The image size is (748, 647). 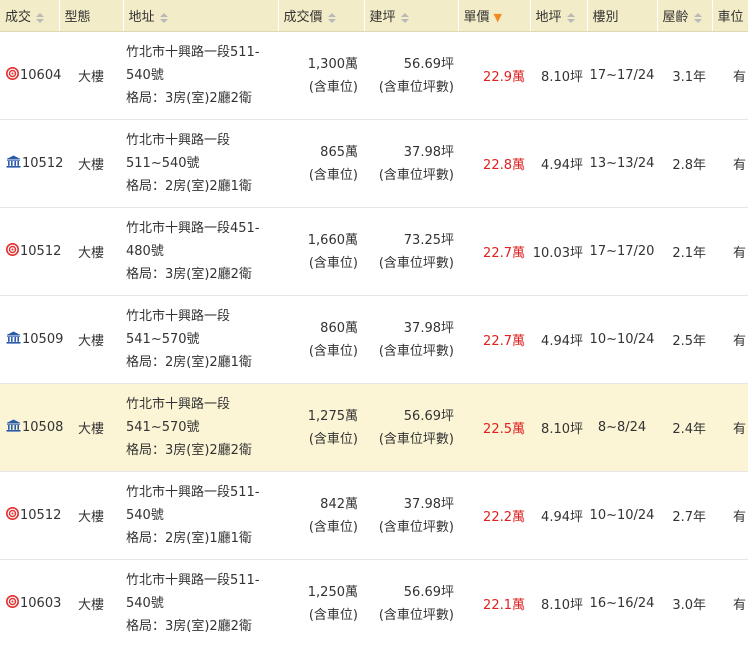 I want to click on date-value: 10508, so click(x=42, y=427).